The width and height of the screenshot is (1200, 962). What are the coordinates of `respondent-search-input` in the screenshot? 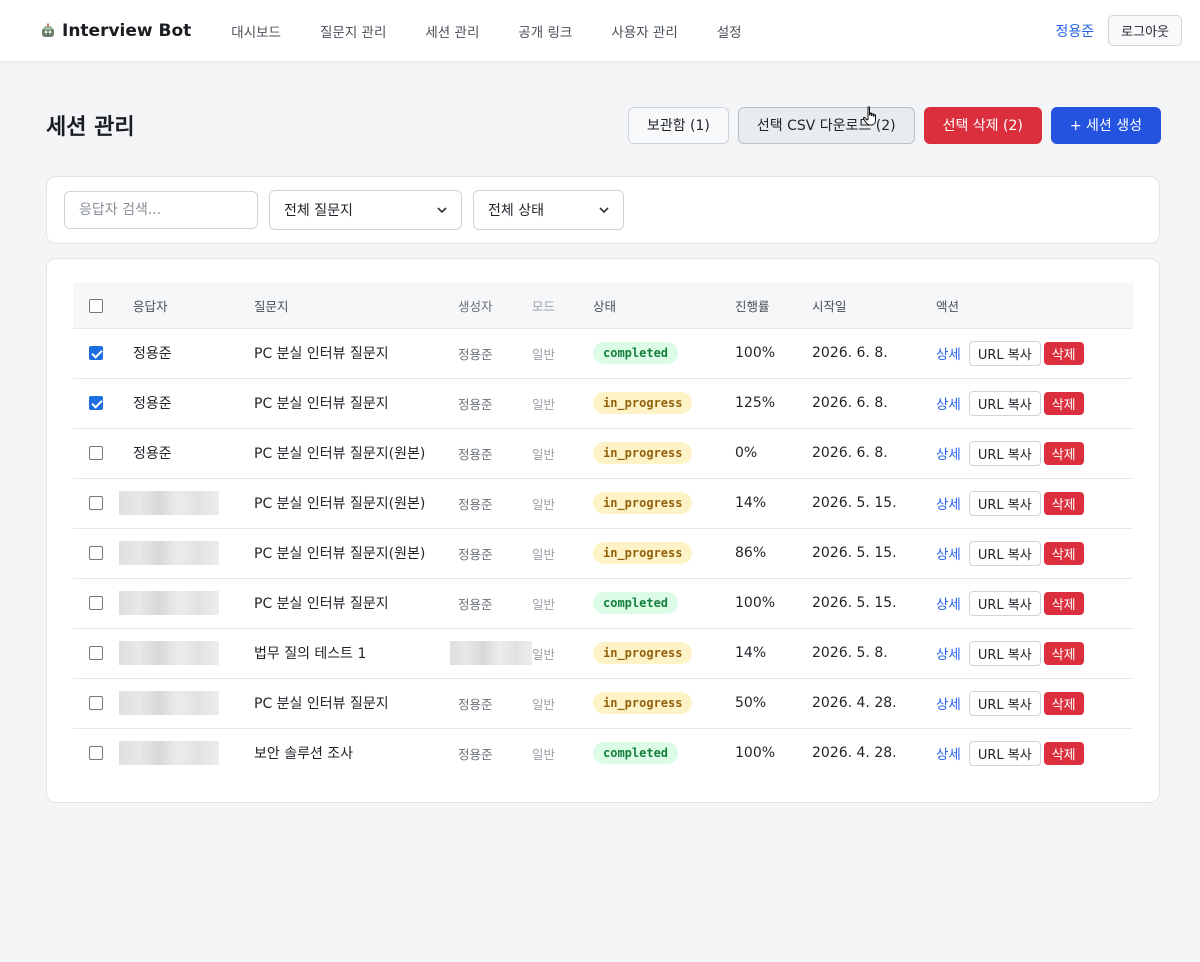 It's located at (161, 210).